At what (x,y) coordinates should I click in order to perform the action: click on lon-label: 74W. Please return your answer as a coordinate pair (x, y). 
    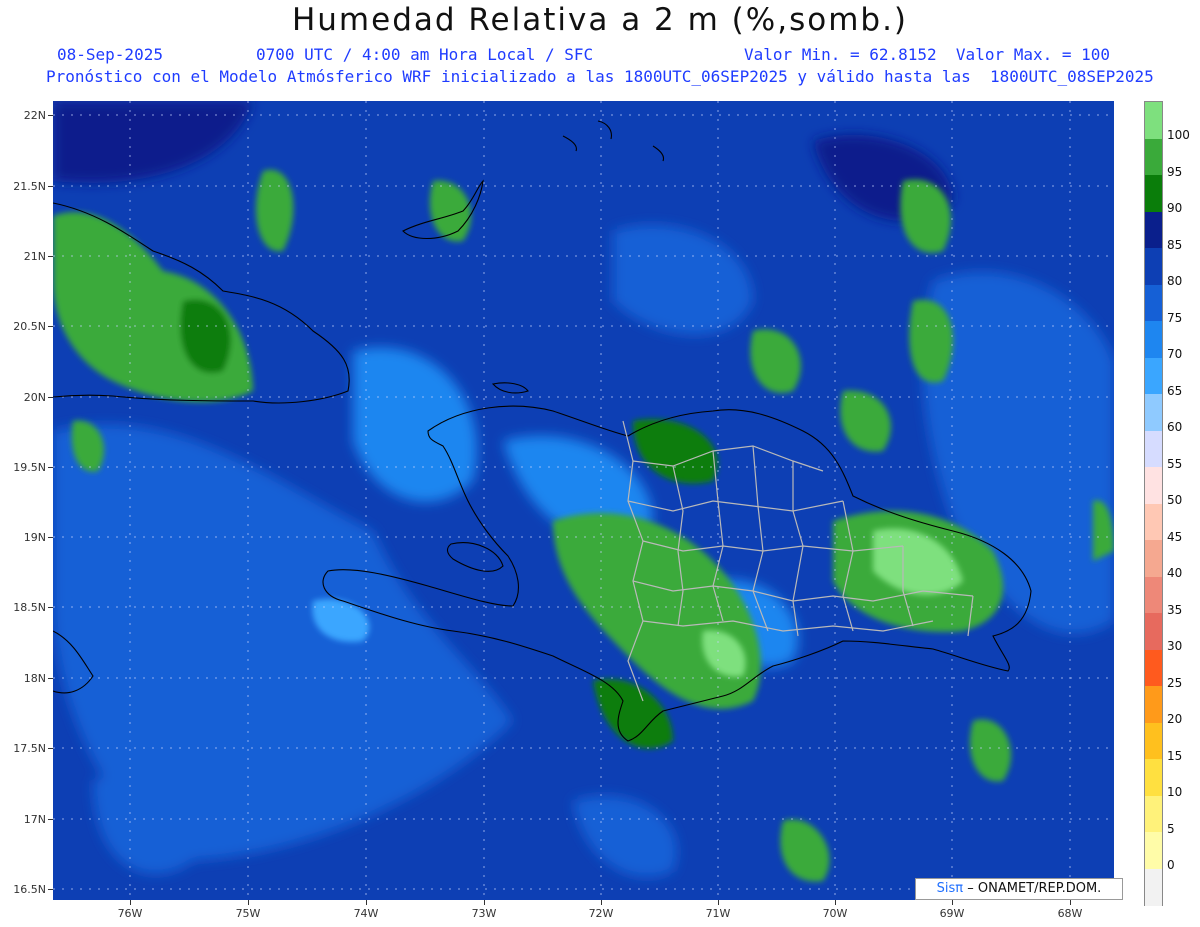
    Looking at the image, I should click on (366, 913).